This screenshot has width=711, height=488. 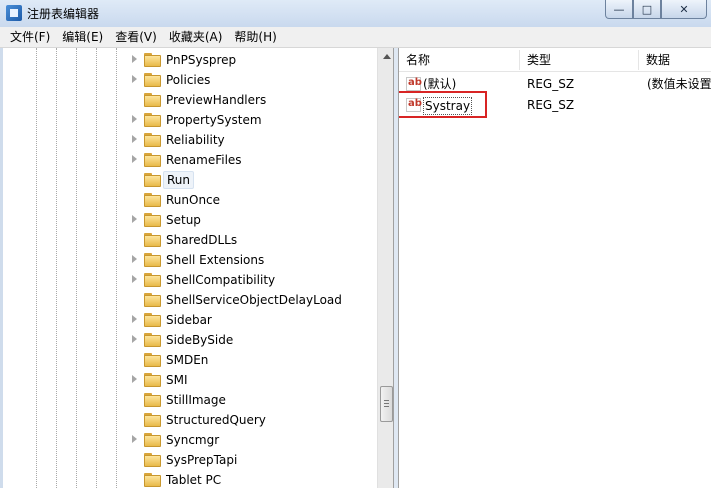 I want to click on tree-node: Shell Extensions, so click(x=189, y=260).